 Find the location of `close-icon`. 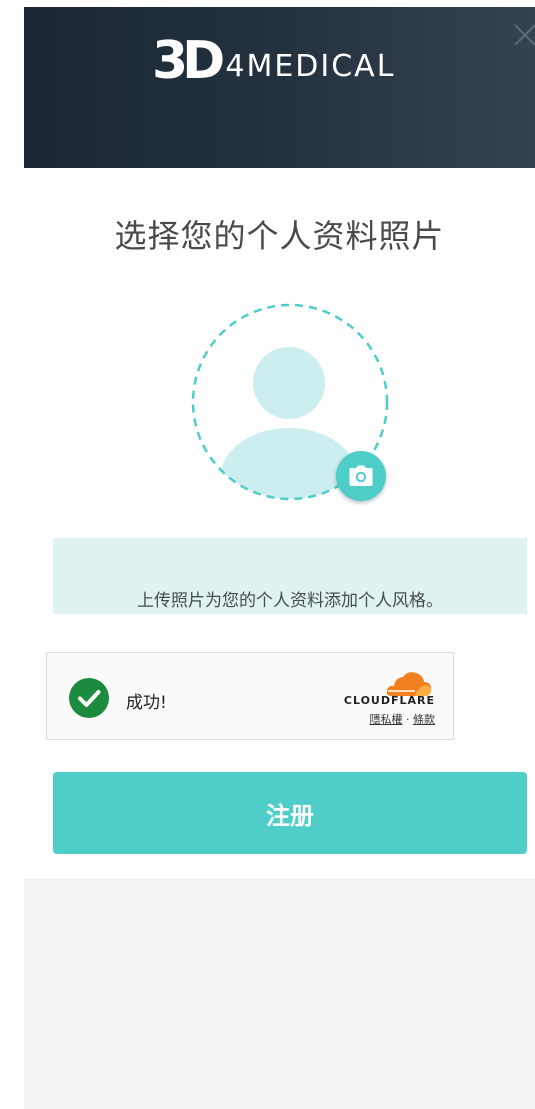

close-icon is located at coordinates (524, 35).